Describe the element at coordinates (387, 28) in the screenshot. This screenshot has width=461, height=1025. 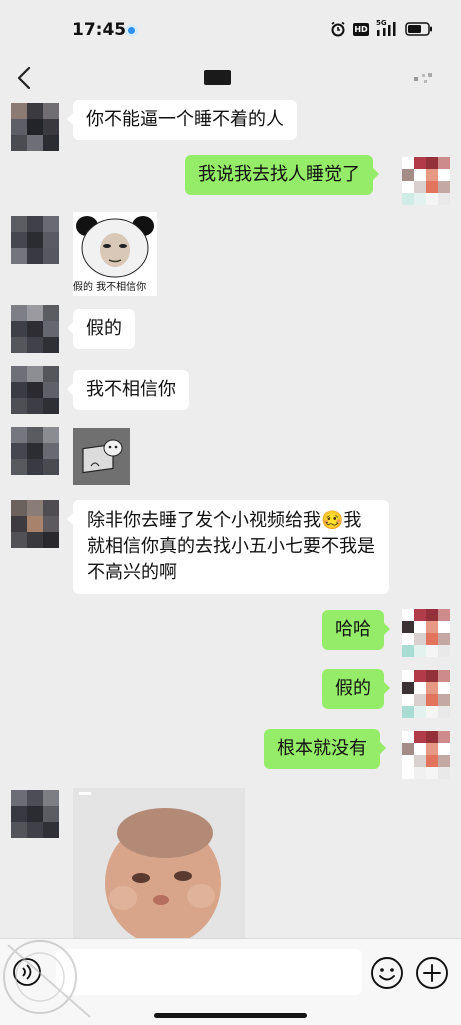
I see `signal-icon: 5G` at that location.